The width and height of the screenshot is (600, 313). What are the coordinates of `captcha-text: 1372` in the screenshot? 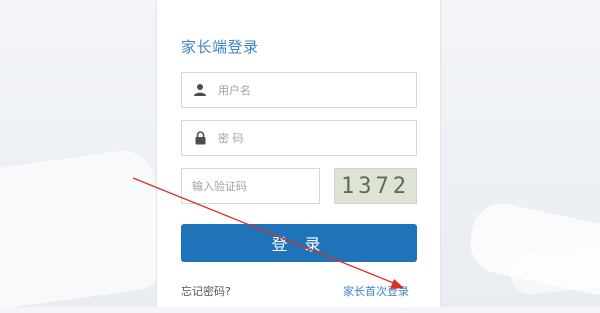 It's located at (375, 186).